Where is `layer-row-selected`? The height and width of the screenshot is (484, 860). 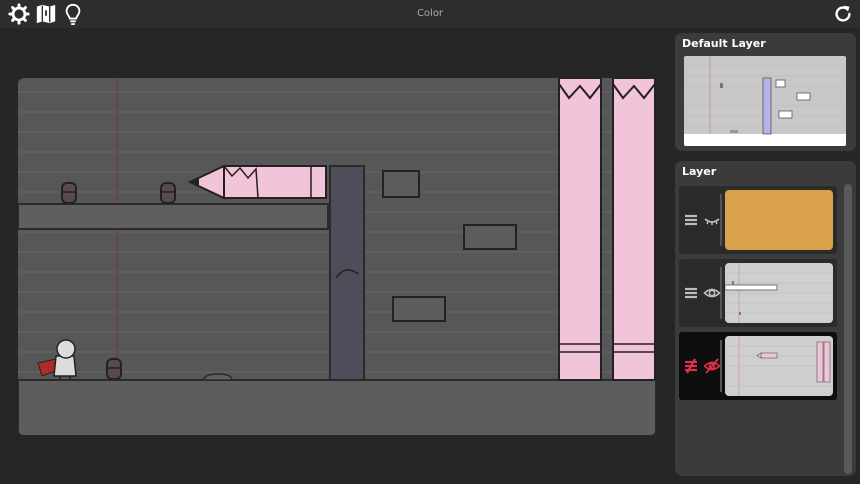
layer-row-selected is located at coordinates (758, 366).